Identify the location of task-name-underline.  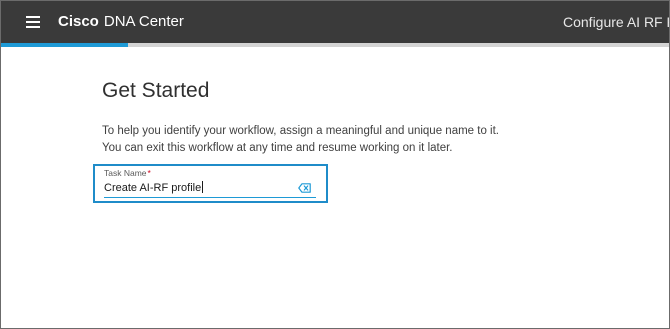
(210, 197).